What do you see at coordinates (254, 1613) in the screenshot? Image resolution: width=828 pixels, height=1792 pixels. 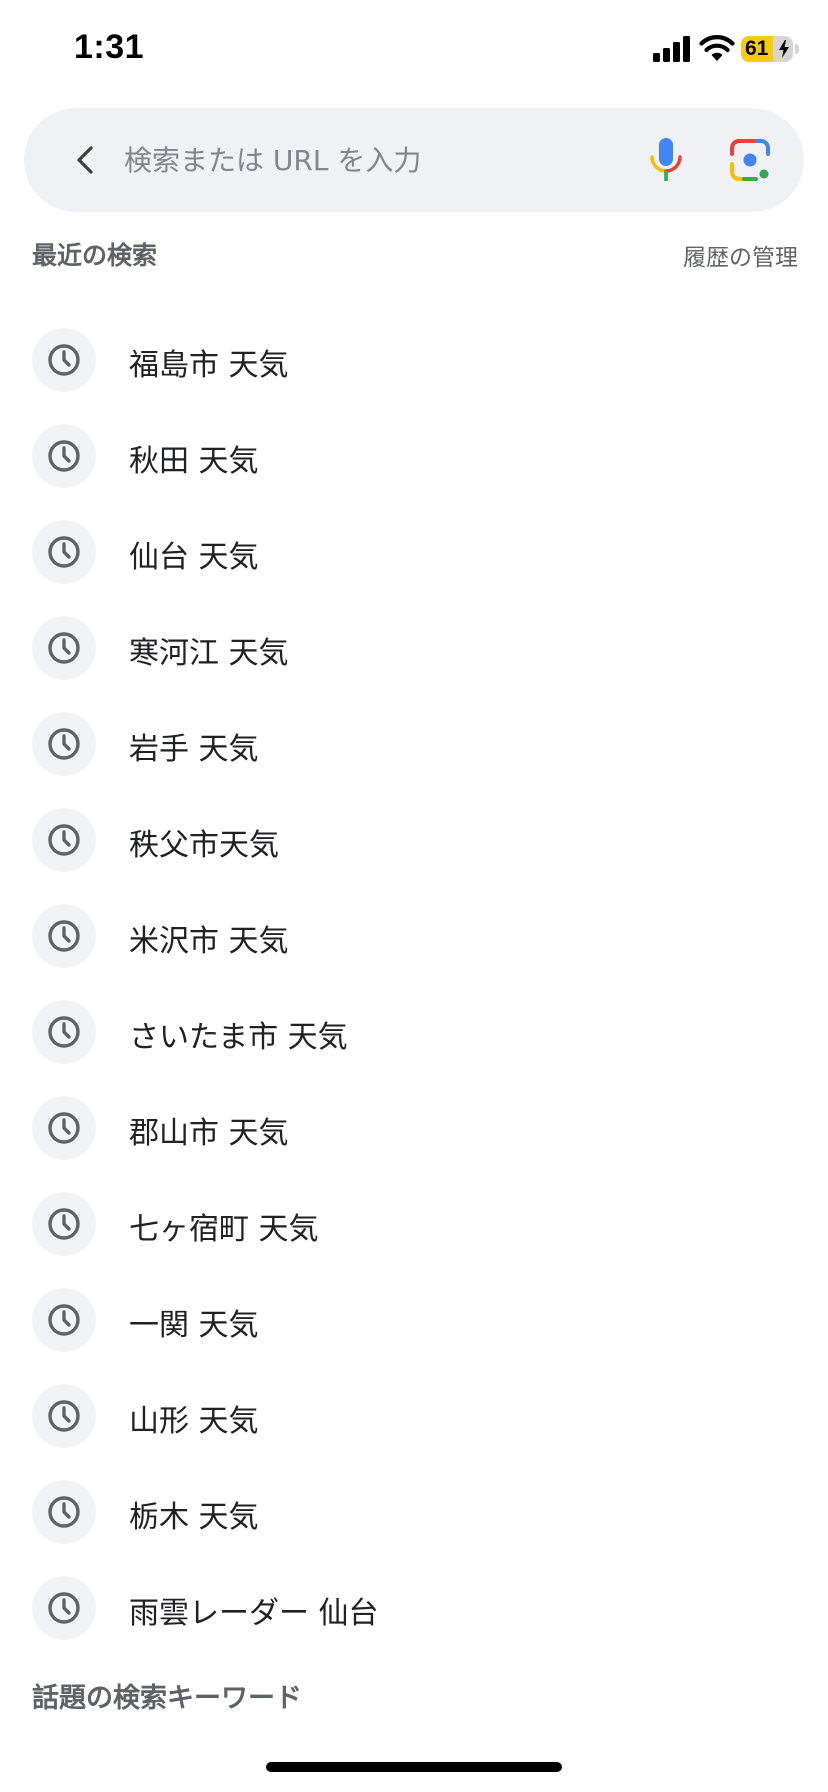 I see `history-item-label: 雨雲レーダー 仙台` at bounding box center [254, 1613].